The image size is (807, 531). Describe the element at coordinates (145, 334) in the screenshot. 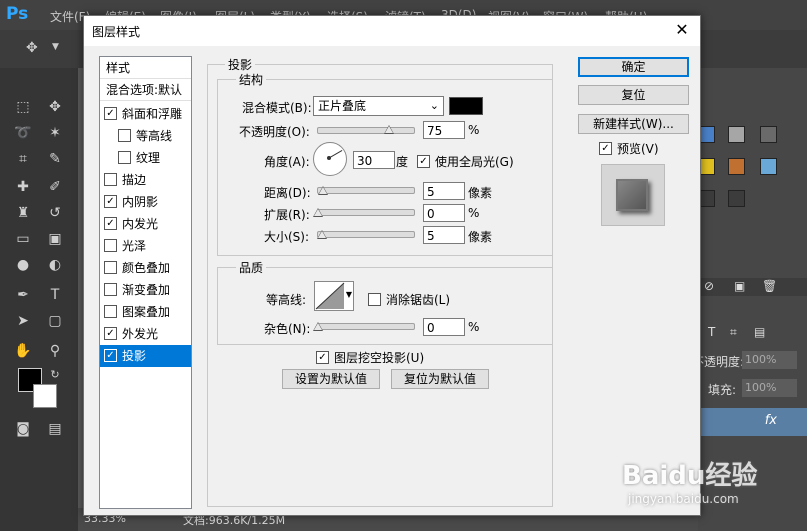

I see `style-item-outer-glow: ✓ 外发光` at that location.